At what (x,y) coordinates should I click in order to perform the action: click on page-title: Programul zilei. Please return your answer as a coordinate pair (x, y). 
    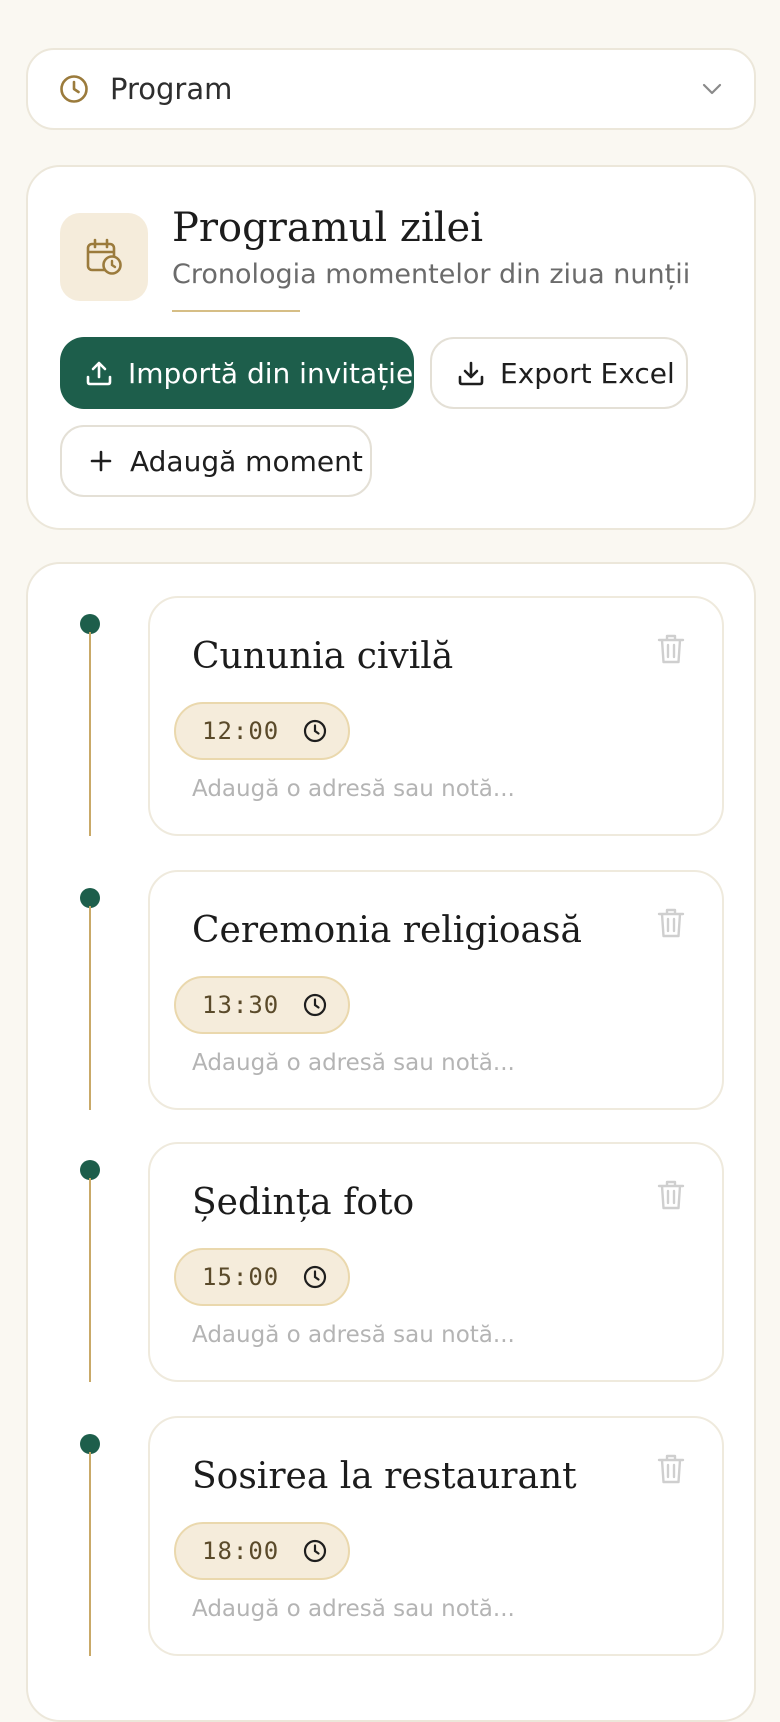
    Looking at the image, I should click on (328, 228).